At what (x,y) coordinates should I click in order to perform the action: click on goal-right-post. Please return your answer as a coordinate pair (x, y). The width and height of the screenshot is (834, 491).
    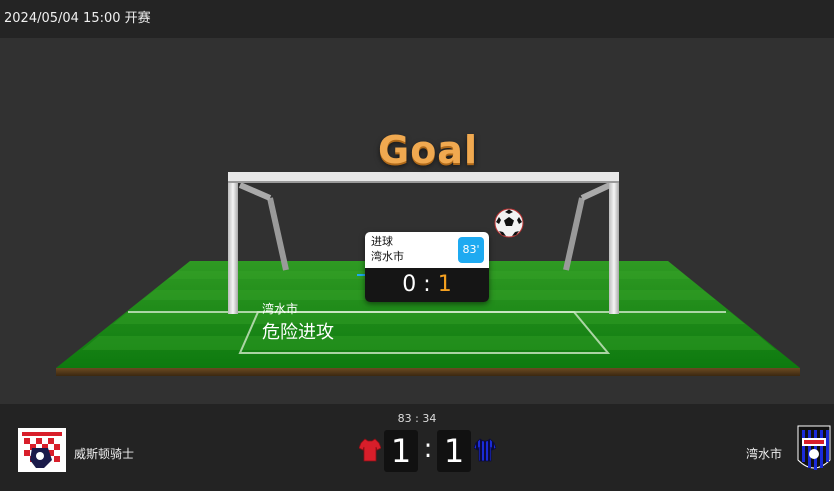
    Looking at the image, I should click on (614, 243).